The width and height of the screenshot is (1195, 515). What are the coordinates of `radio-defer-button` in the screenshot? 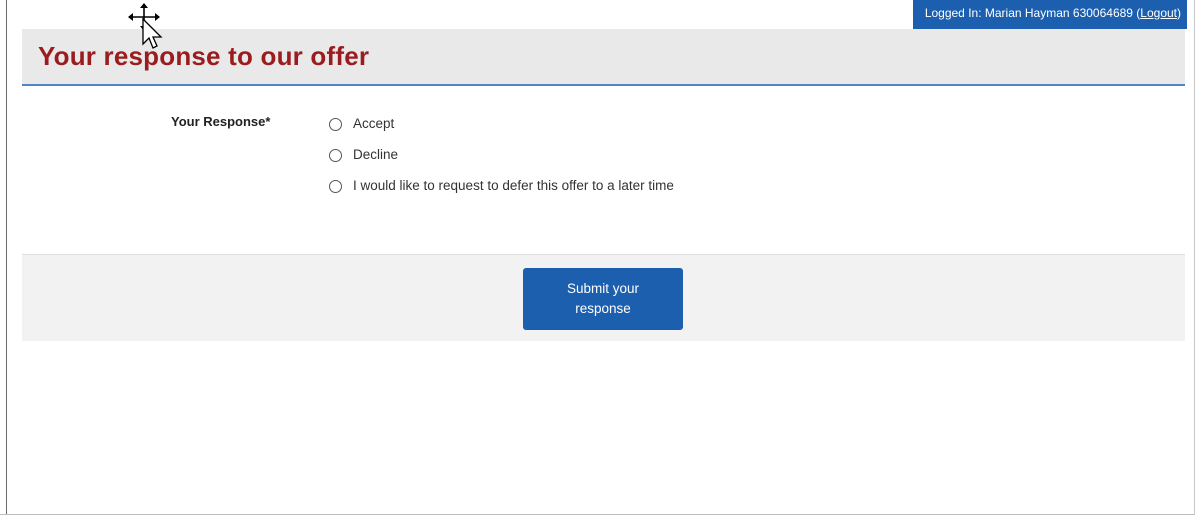 It's located at (335, 186).